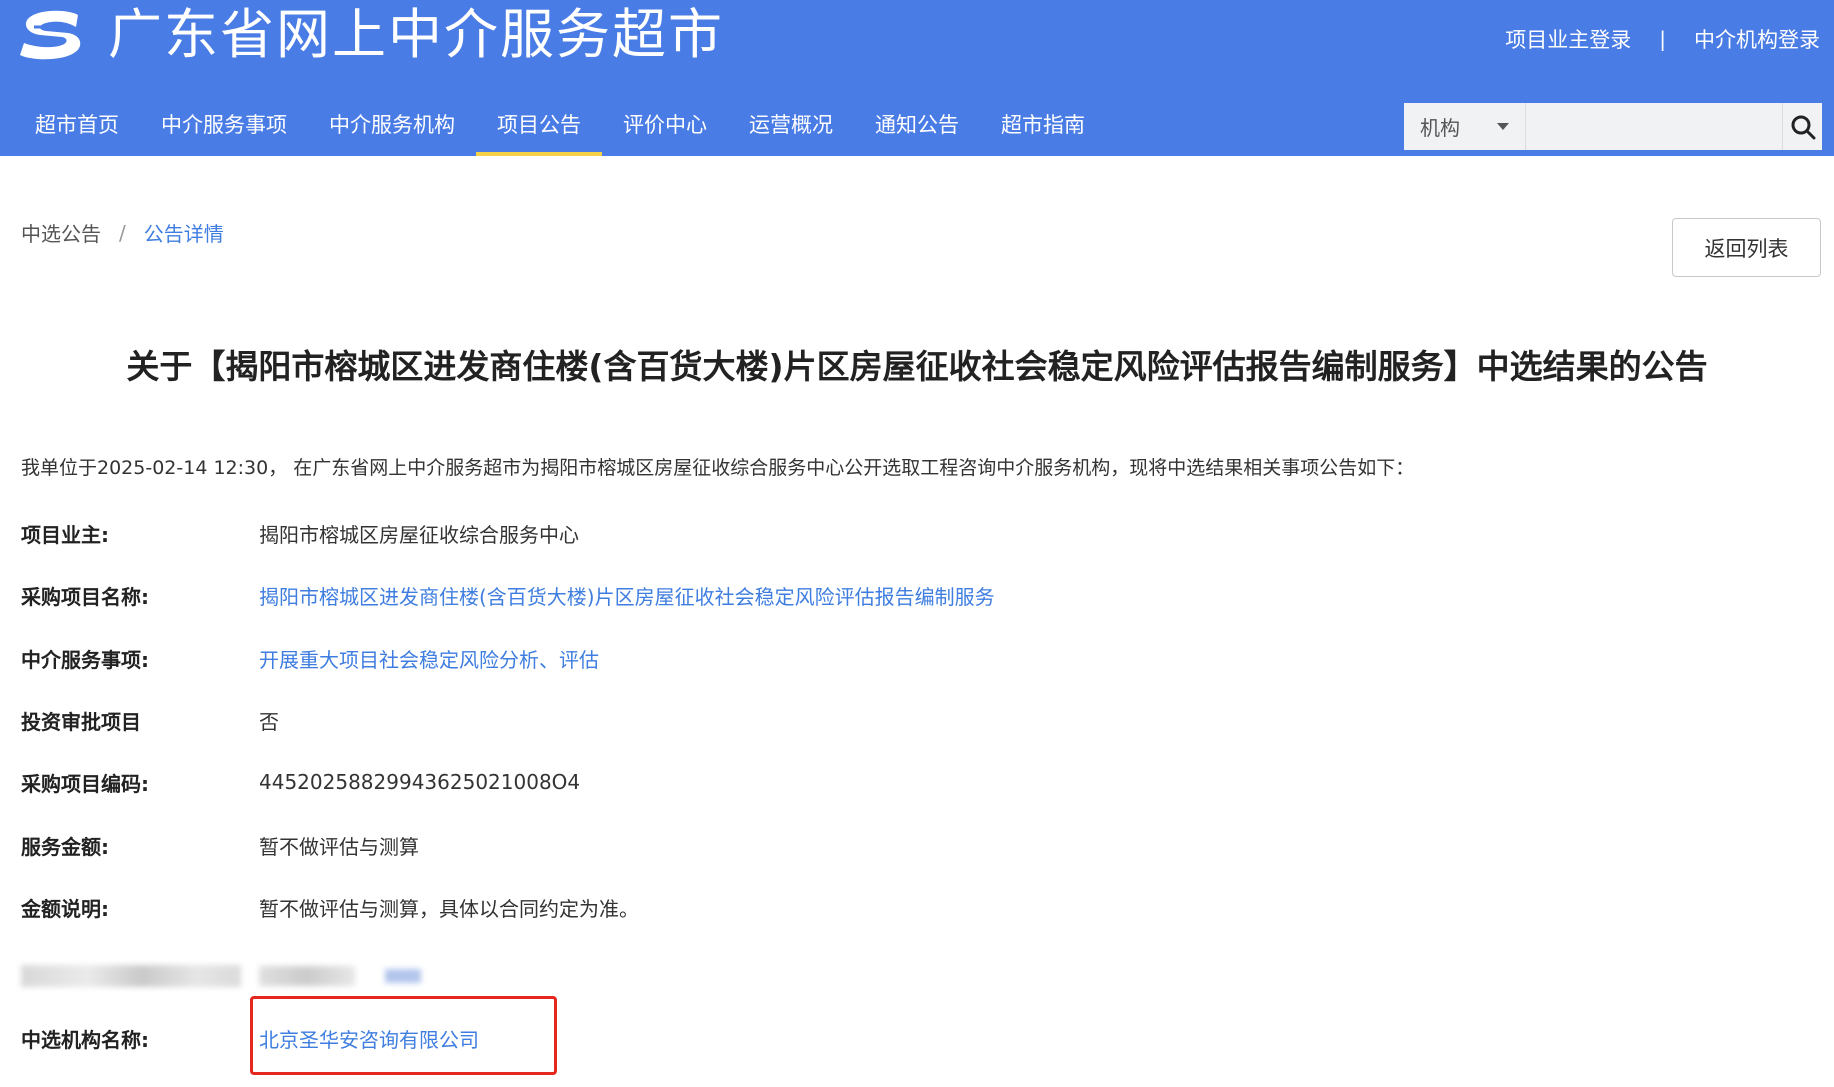 The height and width of the screenshot is (1087, 1834). I want to click on nav-item-guide: 超市指南, so click(1043, 128).